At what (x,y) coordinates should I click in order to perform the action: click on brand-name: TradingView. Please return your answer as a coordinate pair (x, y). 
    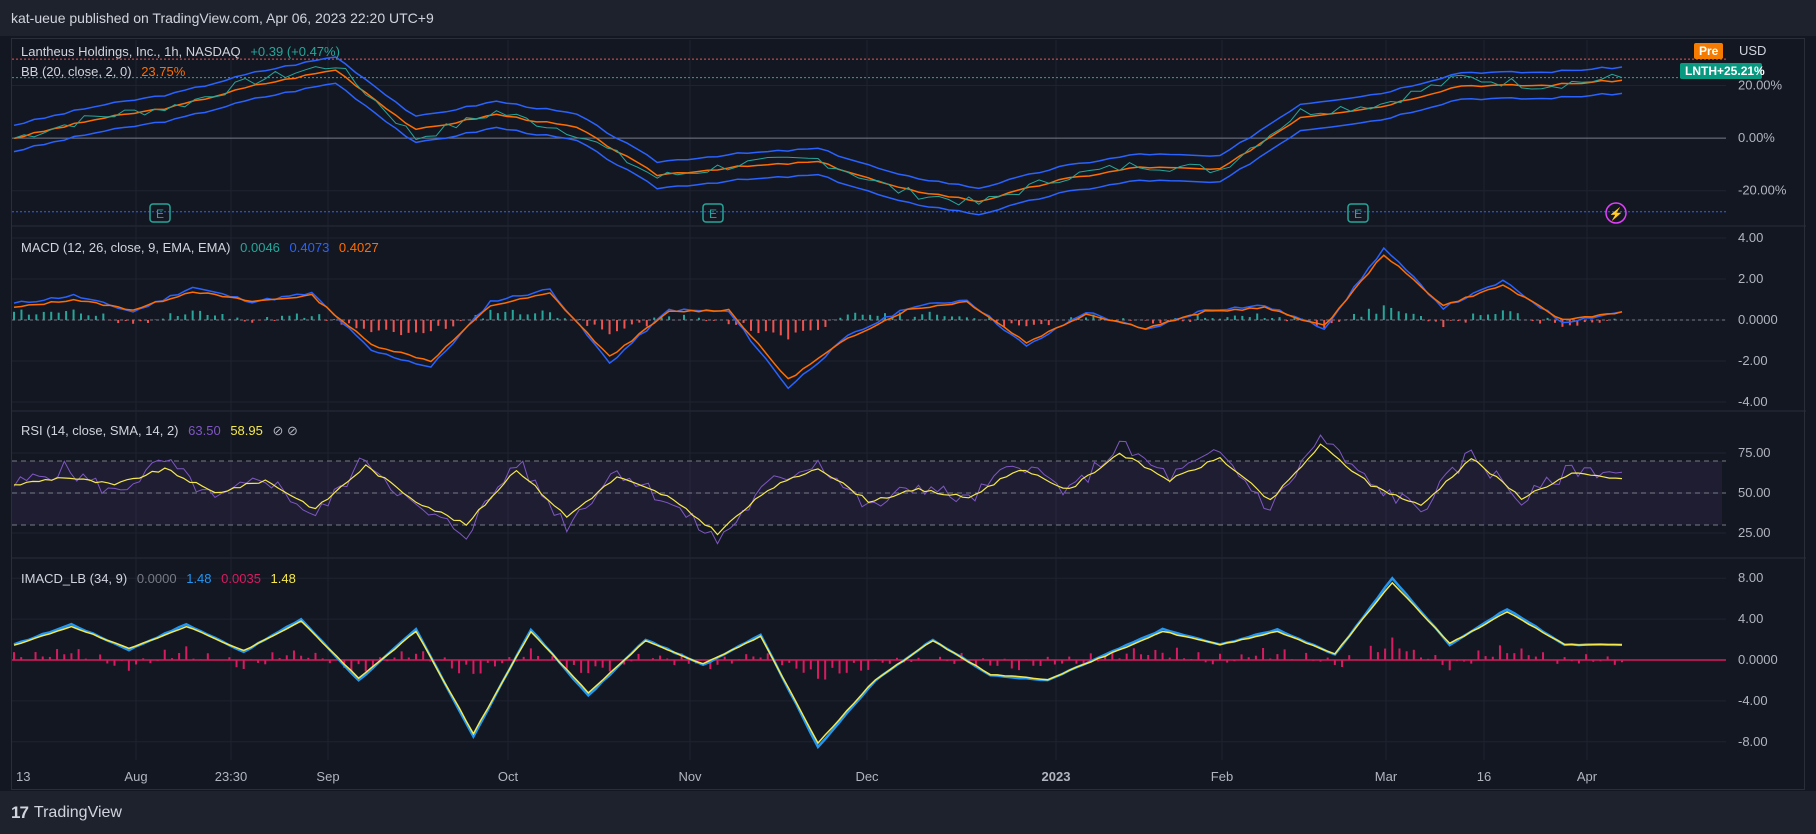
    Looking at the image, I should click on (77, 812).